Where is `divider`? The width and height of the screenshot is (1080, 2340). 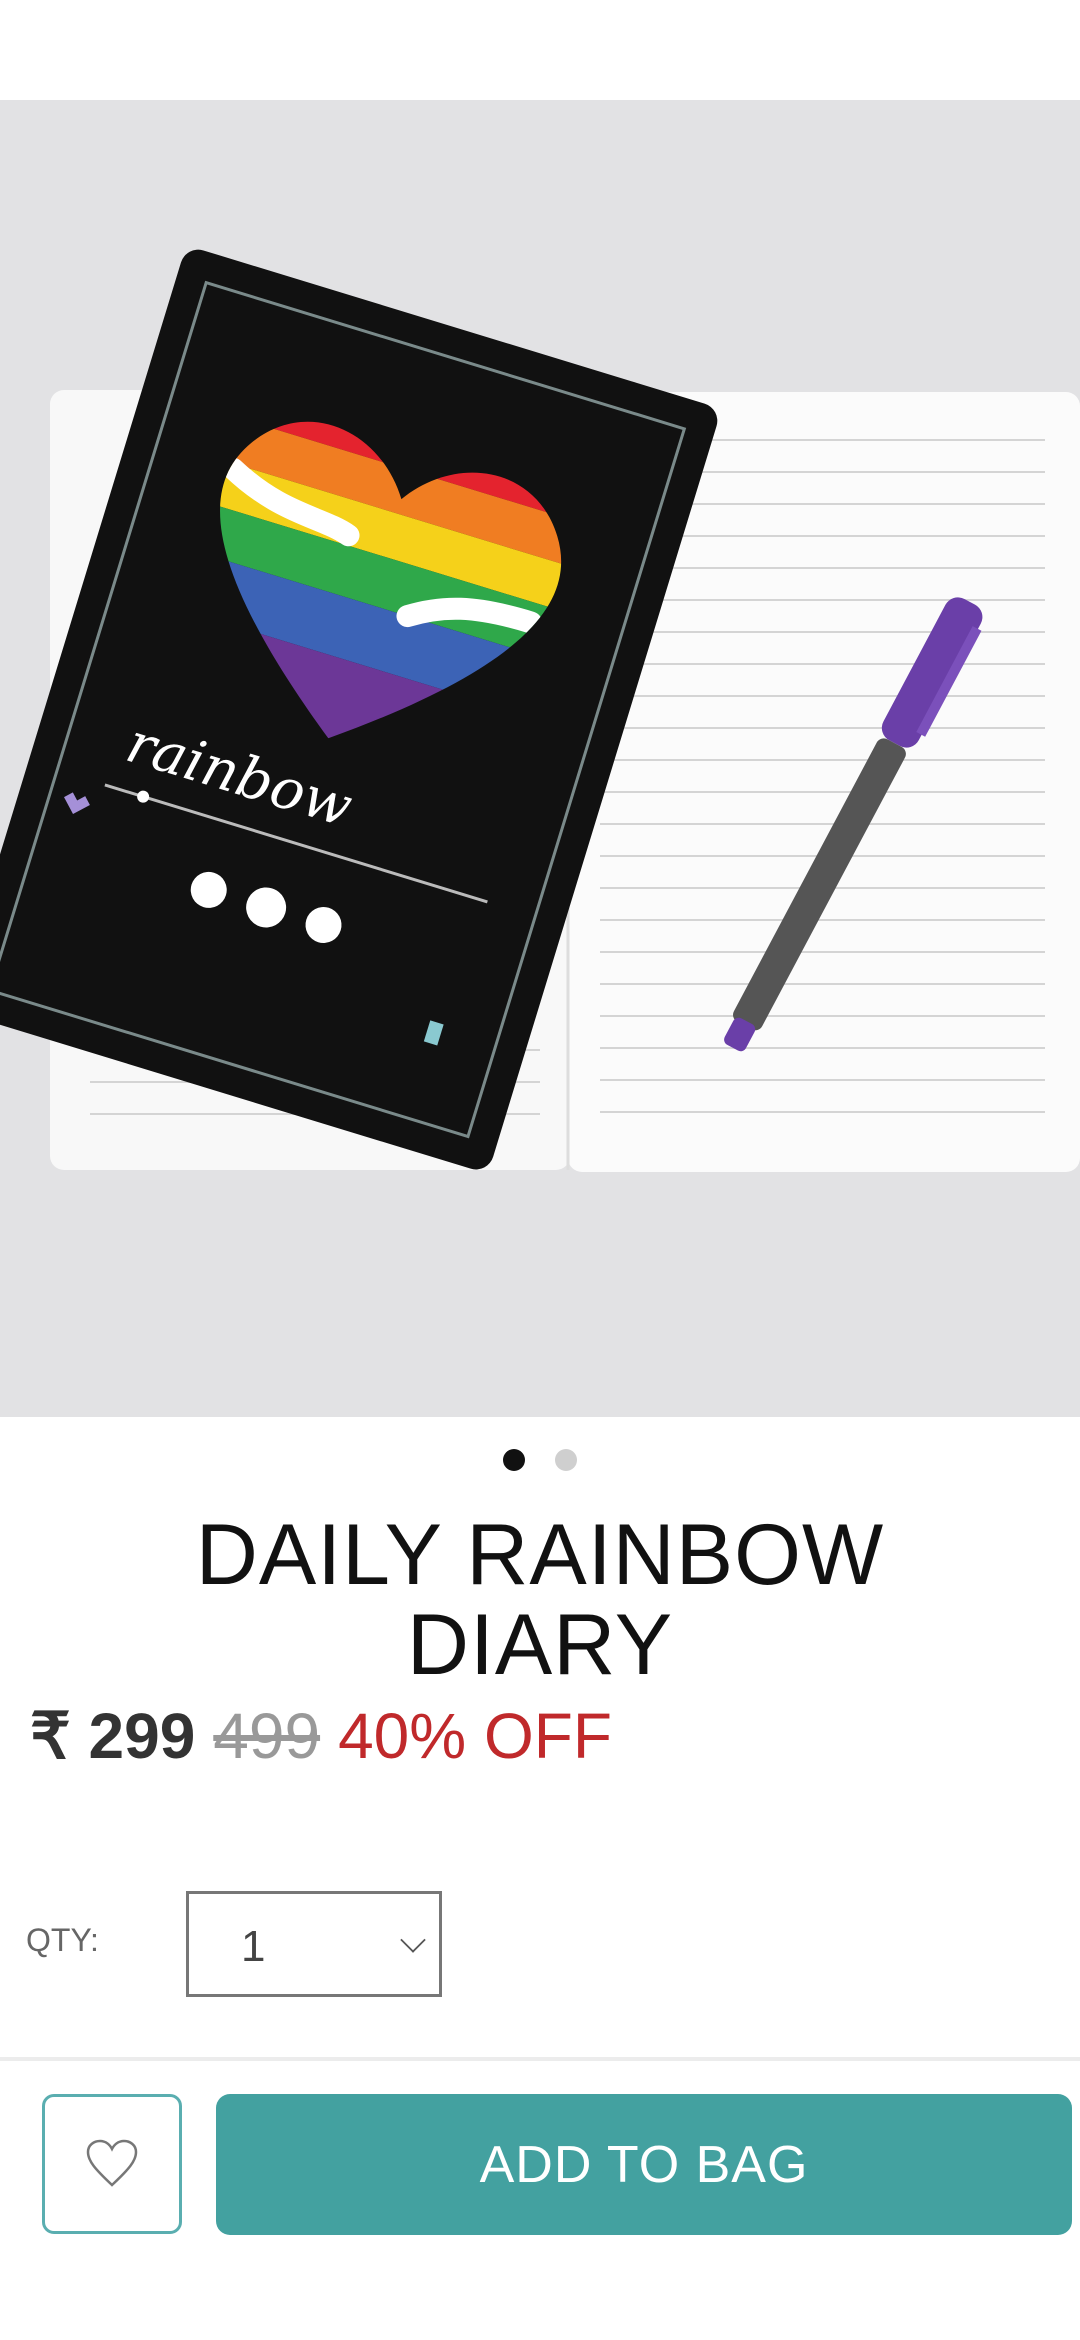
divider is located at coordinates (540, 2059).